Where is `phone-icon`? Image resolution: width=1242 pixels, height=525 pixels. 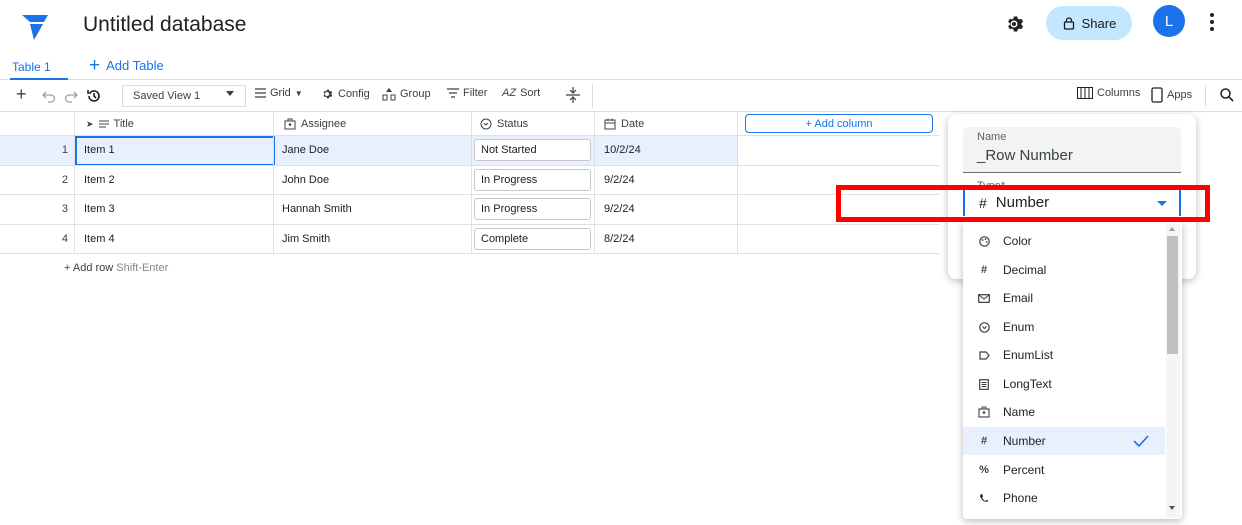 phone-icon is located at coordinates (984, 498).